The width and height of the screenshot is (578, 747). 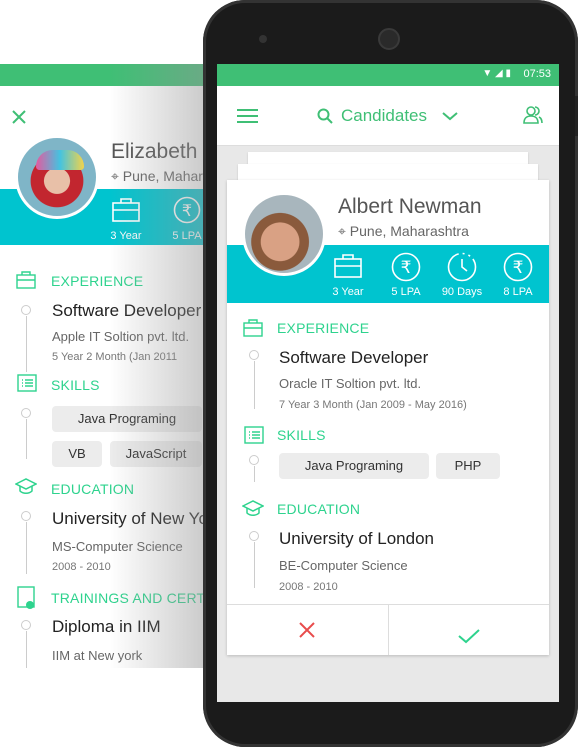 What do you see at coordinates (115, 357) in the screenshot?
I see `duration: 5 Year 2 Month (Jan 2011` at bounding box center [115, 357].